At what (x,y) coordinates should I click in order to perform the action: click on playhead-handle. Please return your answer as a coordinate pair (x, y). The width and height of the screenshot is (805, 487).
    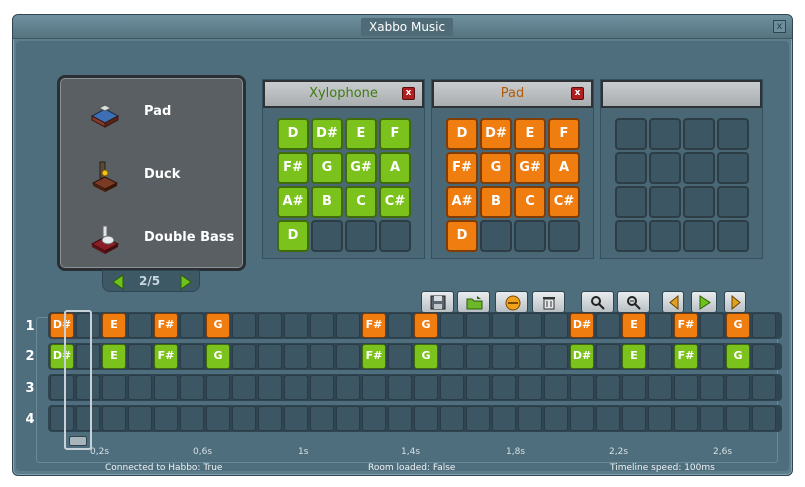
    Looking at the image, I should click on (78, 441).